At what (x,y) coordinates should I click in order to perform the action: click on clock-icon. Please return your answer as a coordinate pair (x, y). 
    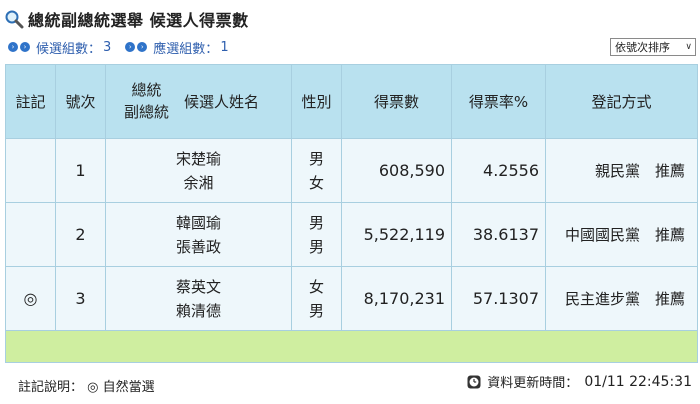
    Looking at the image, I should click on (474, 381).